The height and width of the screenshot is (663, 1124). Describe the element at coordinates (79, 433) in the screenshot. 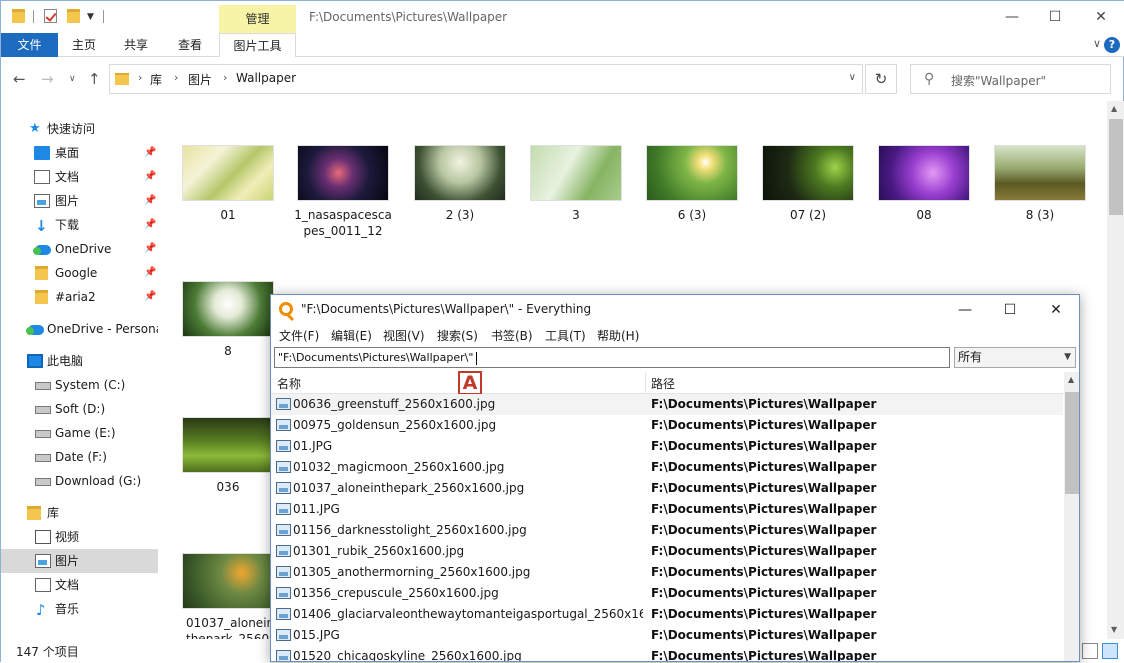

I see `sidebar-item-drive-e: Game (E:)` at that location.